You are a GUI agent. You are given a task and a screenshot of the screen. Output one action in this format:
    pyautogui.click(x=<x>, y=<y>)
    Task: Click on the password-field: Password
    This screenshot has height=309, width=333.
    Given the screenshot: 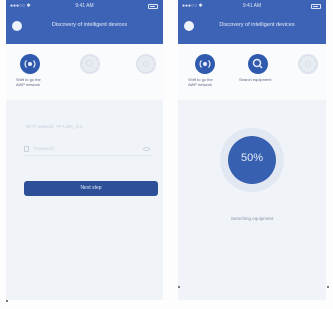 What is the action you would take?
    pyautogui.click(x=88, y=150)
    